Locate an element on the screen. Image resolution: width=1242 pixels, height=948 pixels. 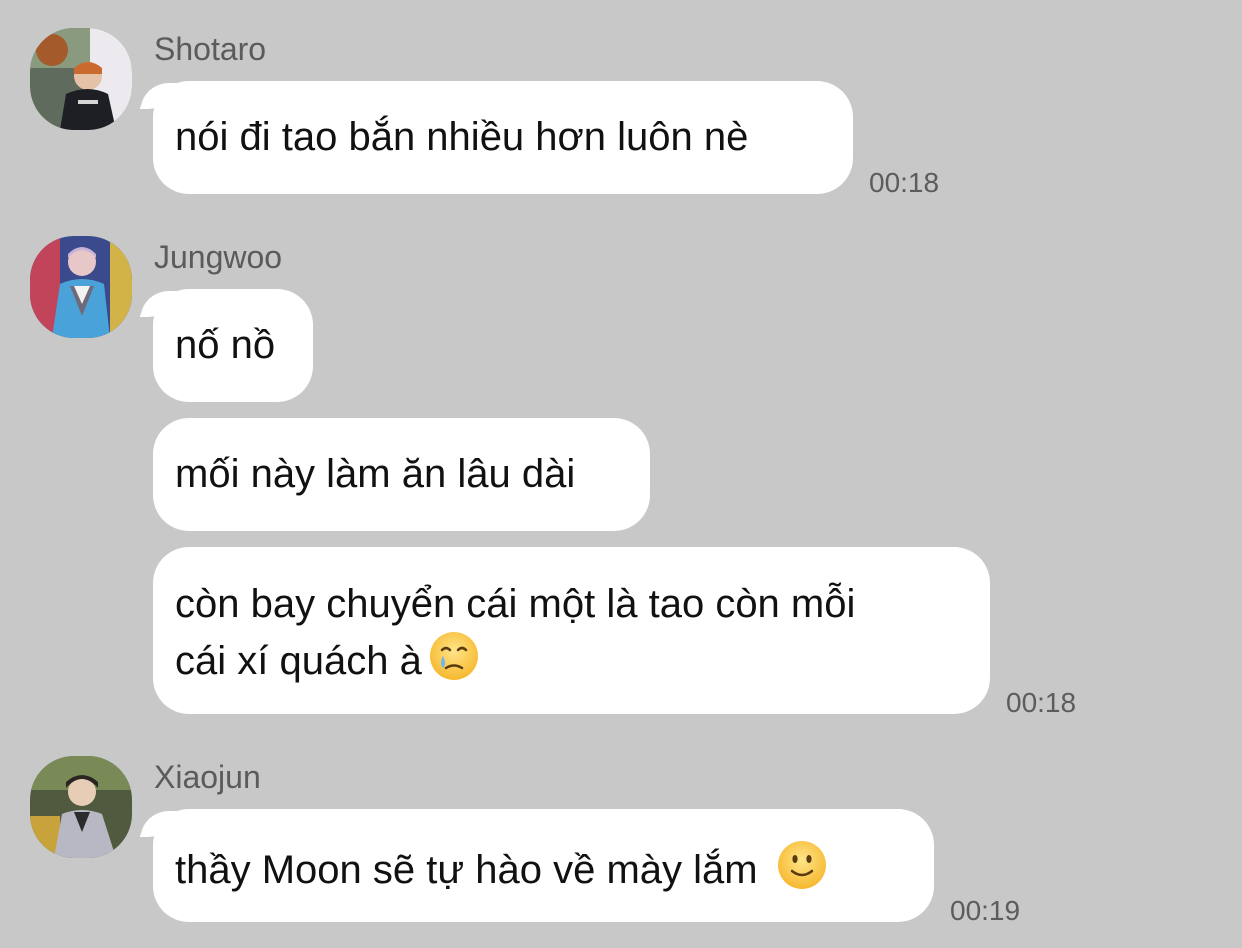
message-bubble: nói đi tao bắn nhiều hơn luôn nè is located at coordinates (503, 137).